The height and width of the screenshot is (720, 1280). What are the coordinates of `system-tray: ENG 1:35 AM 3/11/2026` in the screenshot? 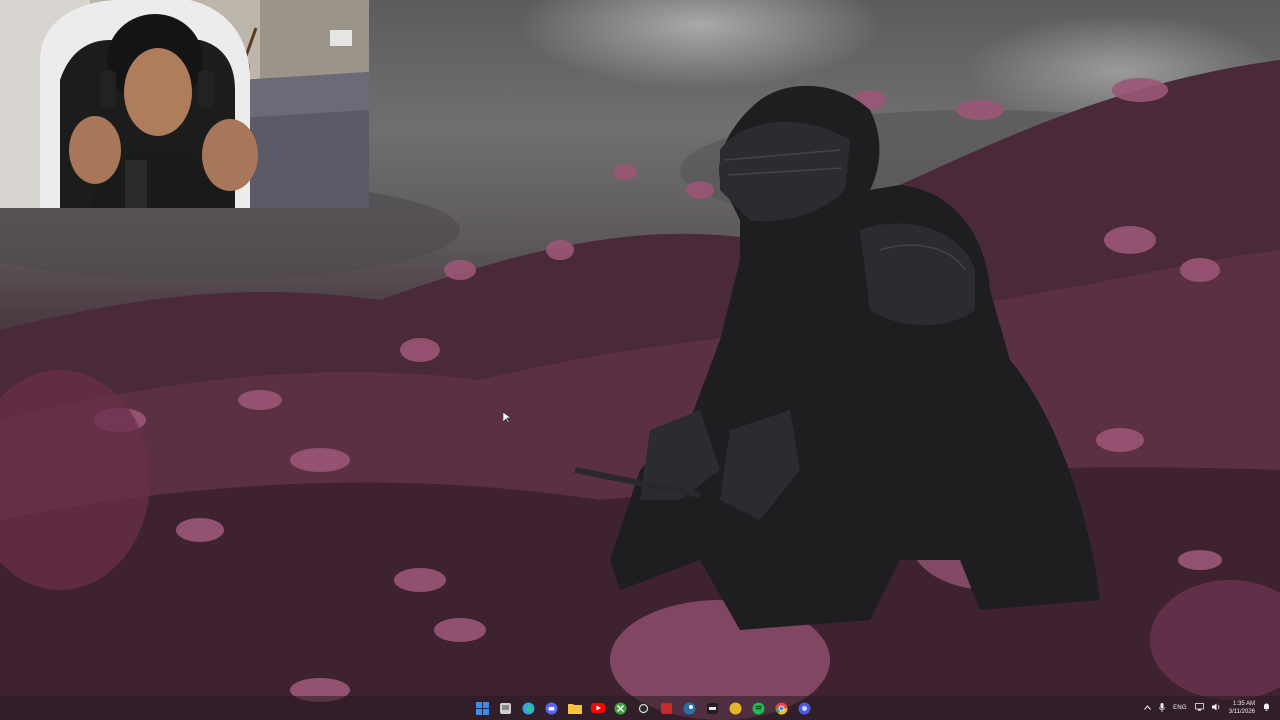 It's located at (1212, 708).